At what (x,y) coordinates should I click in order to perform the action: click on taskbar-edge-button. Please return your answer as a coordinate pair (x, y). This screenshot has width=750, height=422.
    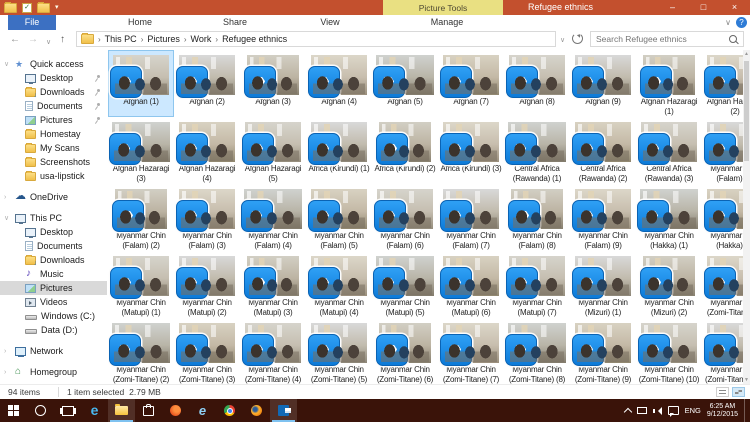
    Looking at the image, I should click on (94, 410).